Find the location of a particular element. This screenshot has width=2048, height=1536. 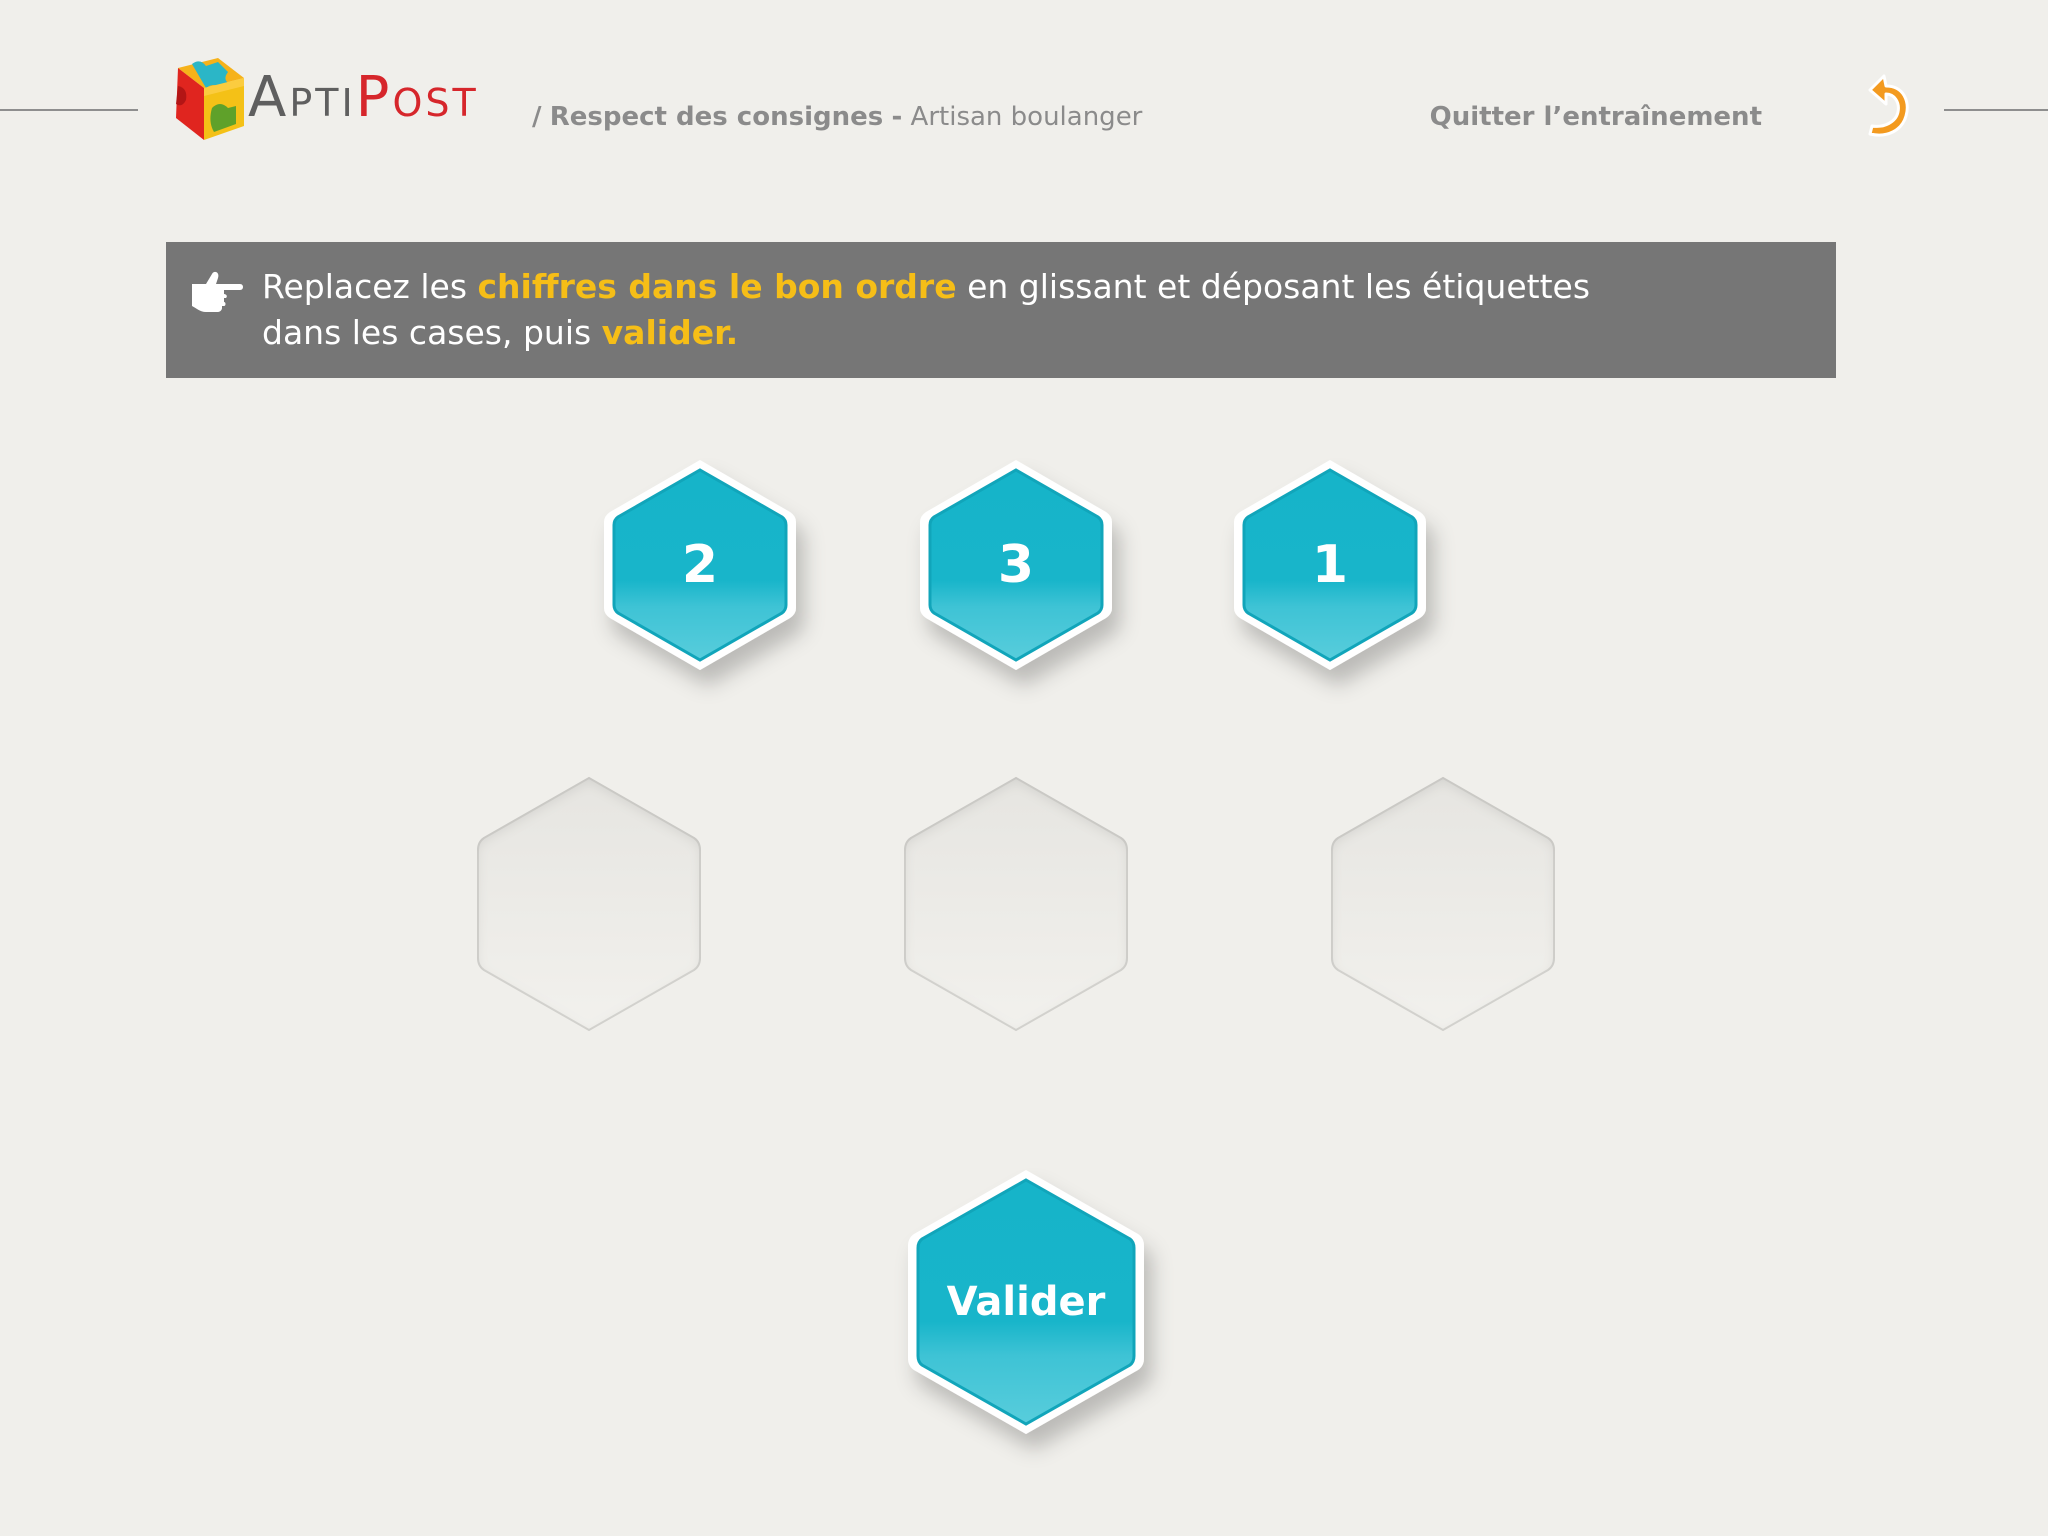

logo-apti-rest: PTI is located at coordinates (322, 103).